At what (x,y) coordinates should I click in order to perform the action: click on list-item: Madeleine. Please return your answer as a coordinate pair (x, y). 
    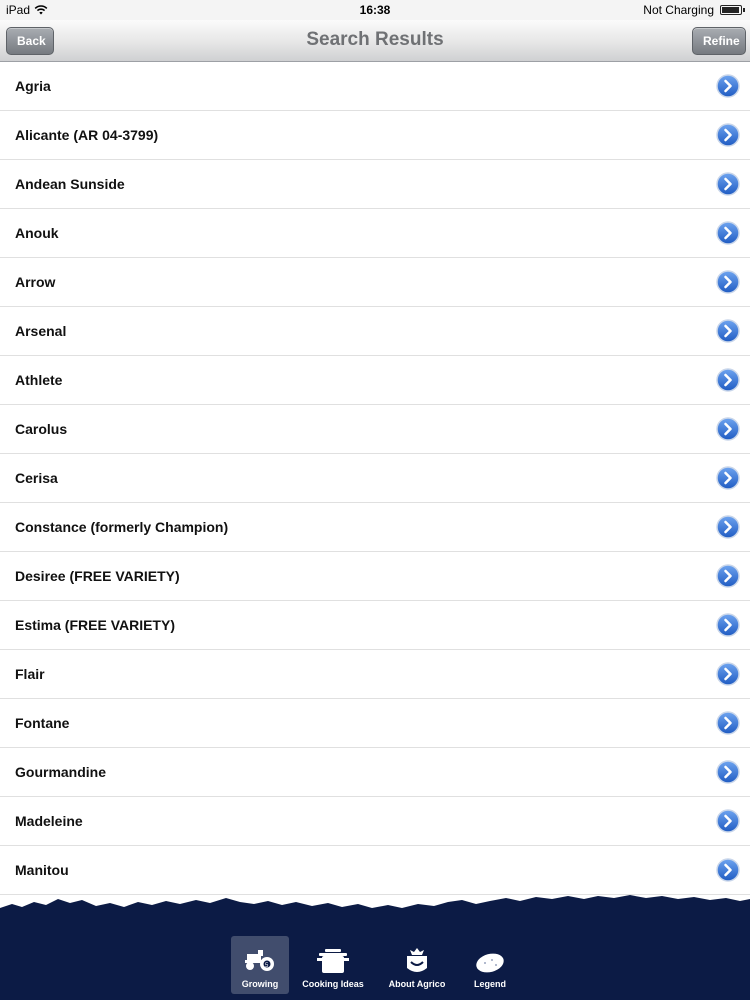
    Looking at the image, I should click on (375, 821).